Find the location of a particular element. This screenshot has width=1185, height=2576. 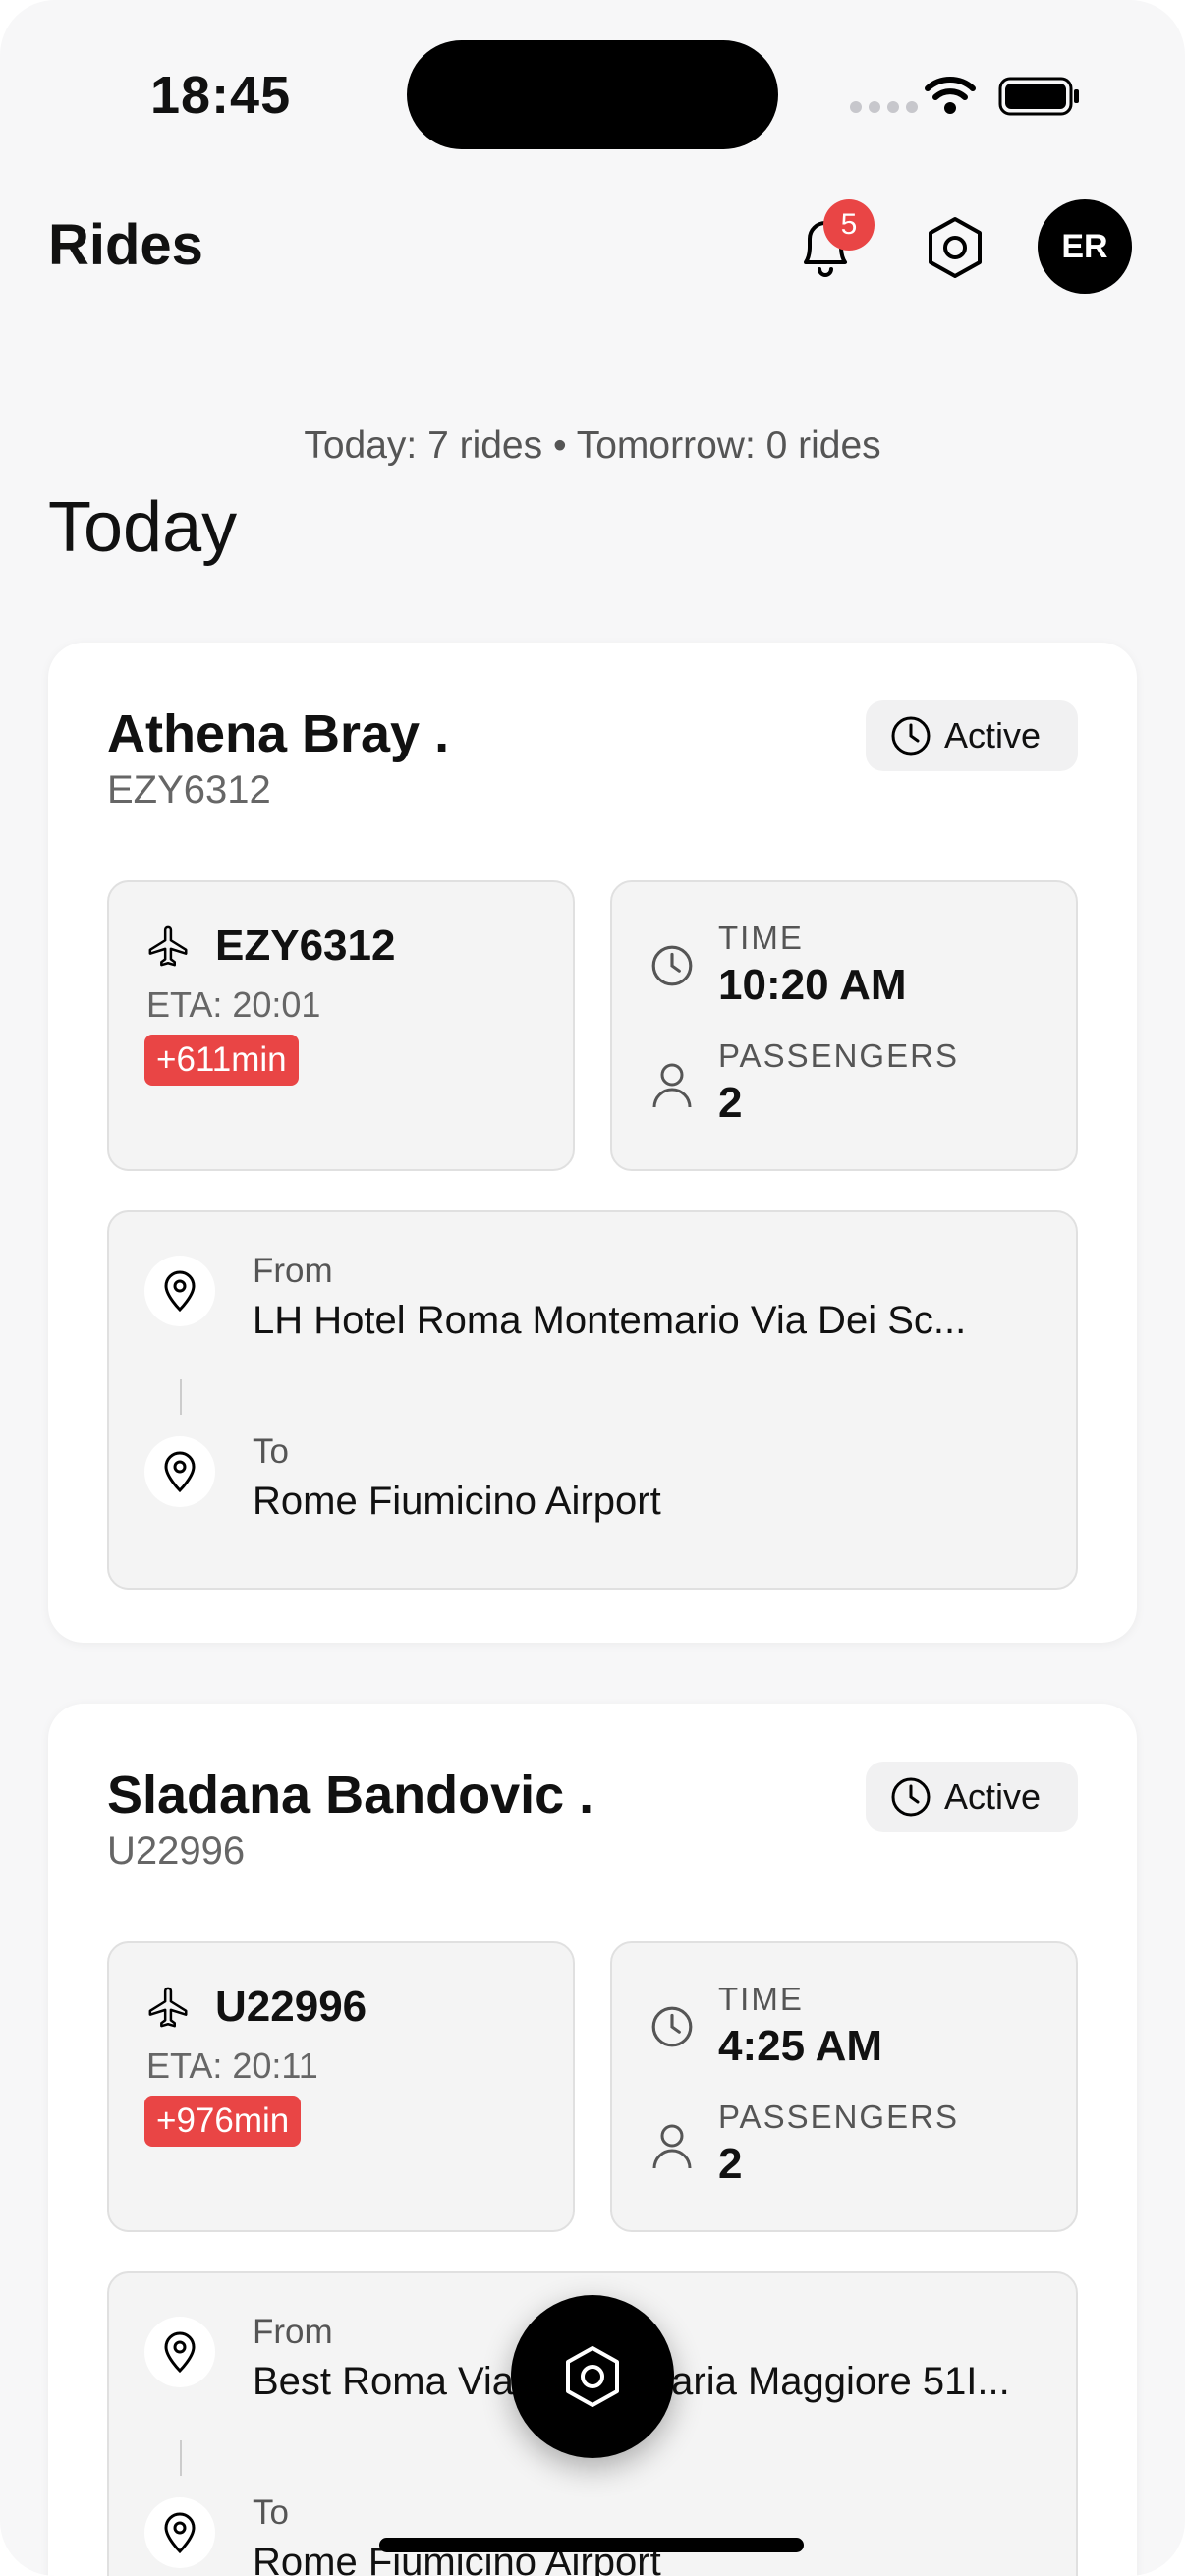

passenger-name: Athena Bray . is located at coordinates (279, 733).